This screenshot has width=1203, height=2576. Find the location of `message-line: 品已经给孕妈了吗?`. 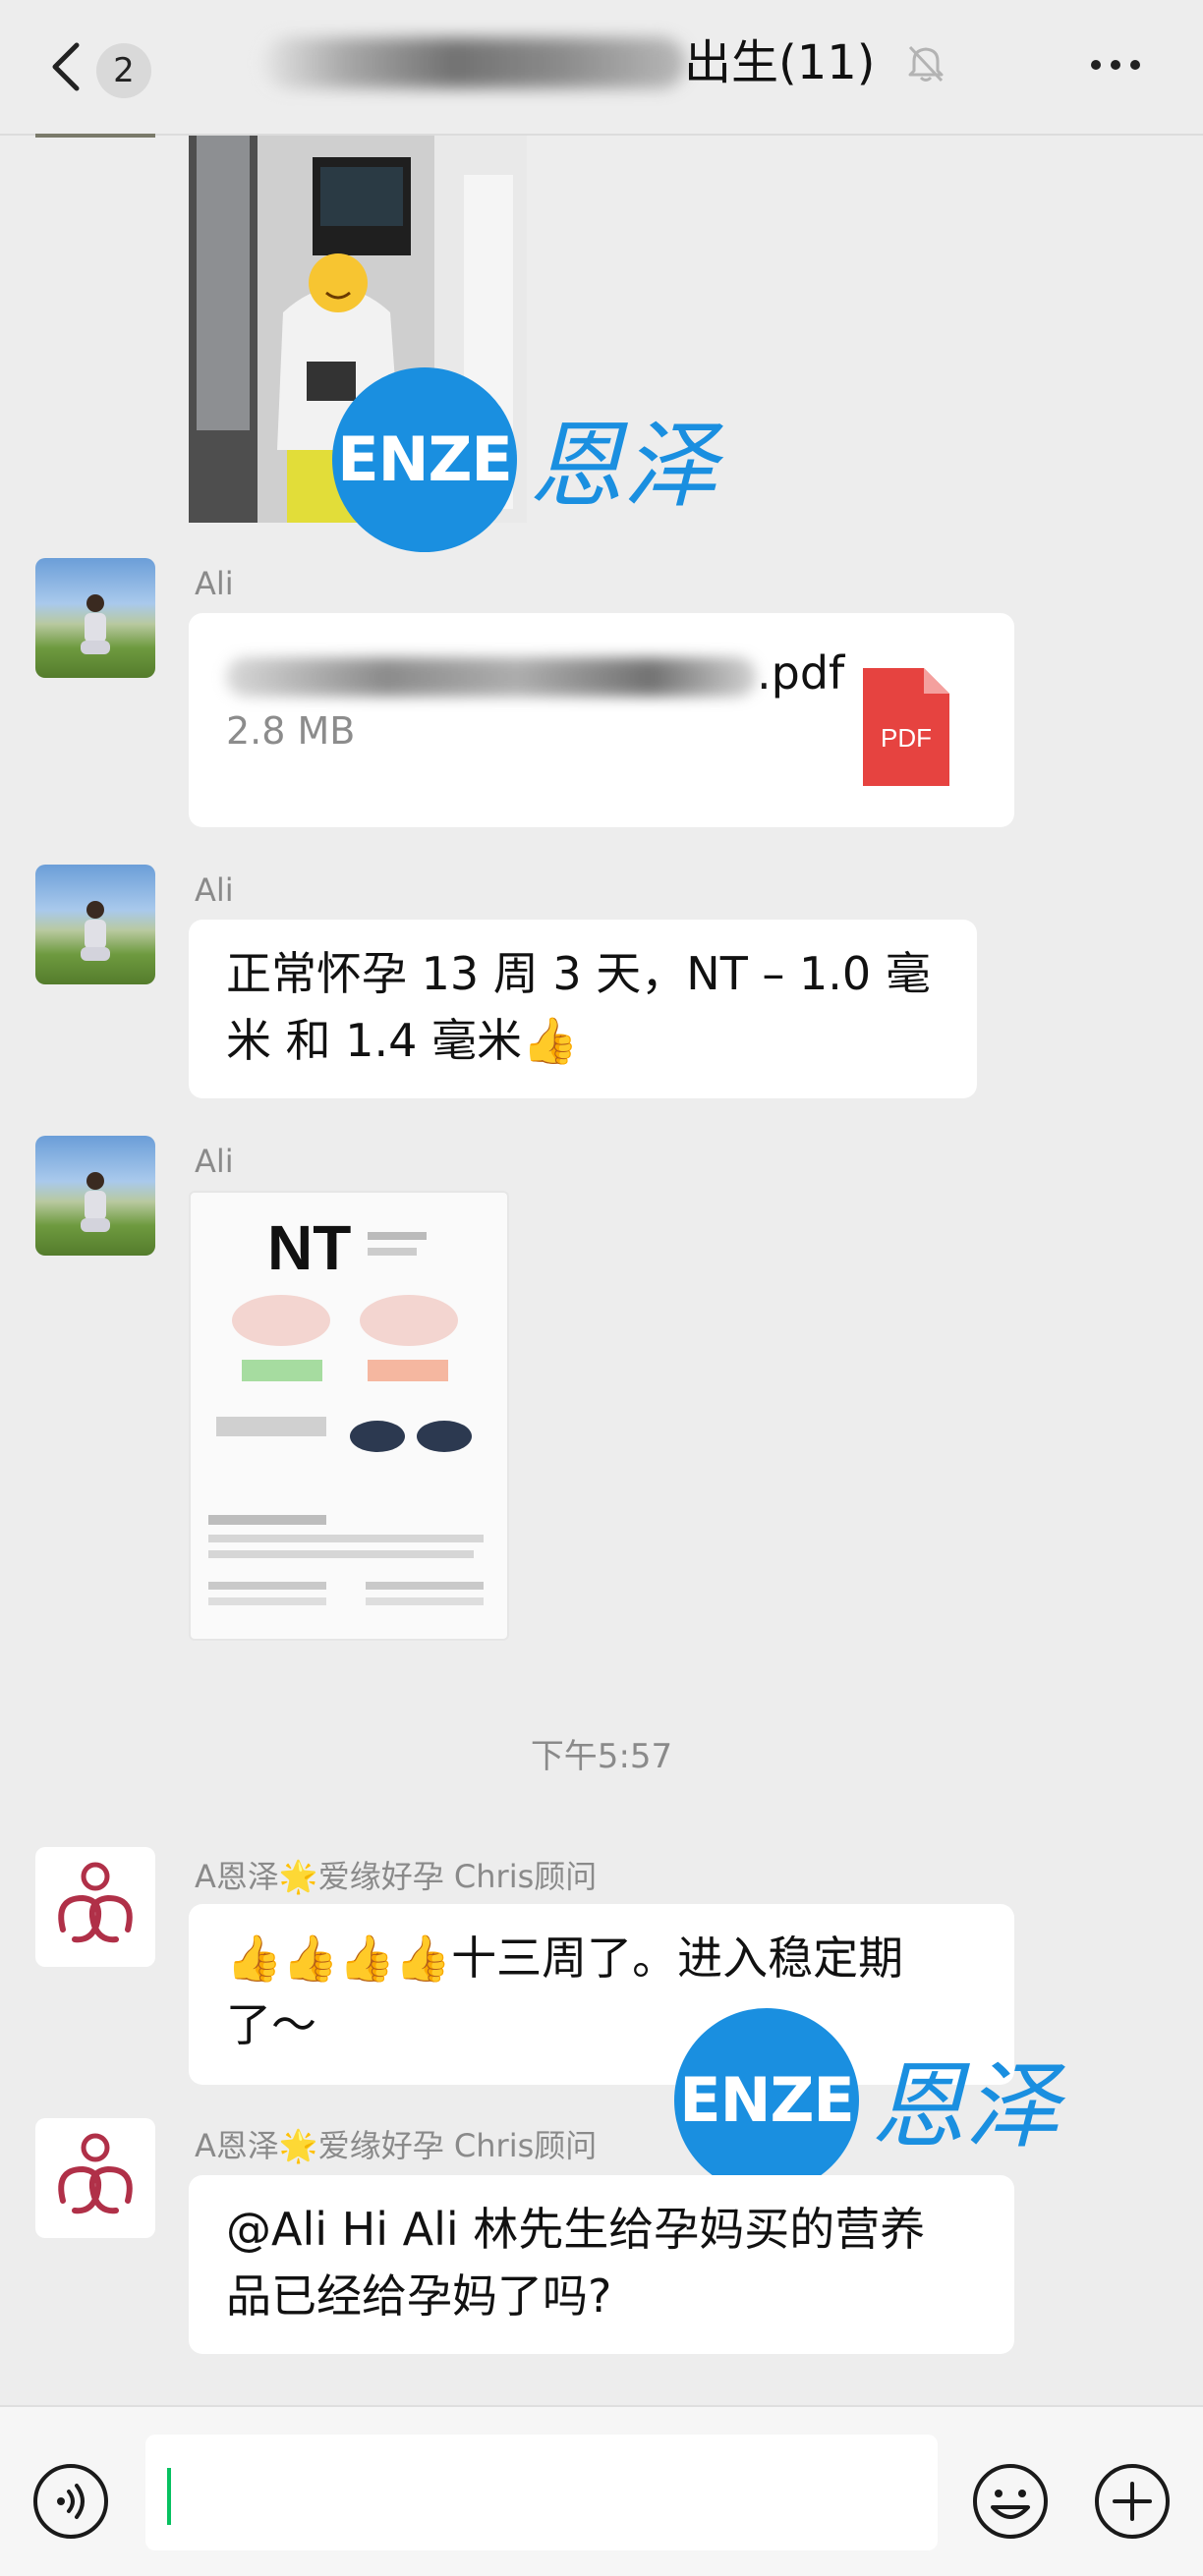

message-line: 品已经给孕妈了吗? is located at coordinates (419, 2296).